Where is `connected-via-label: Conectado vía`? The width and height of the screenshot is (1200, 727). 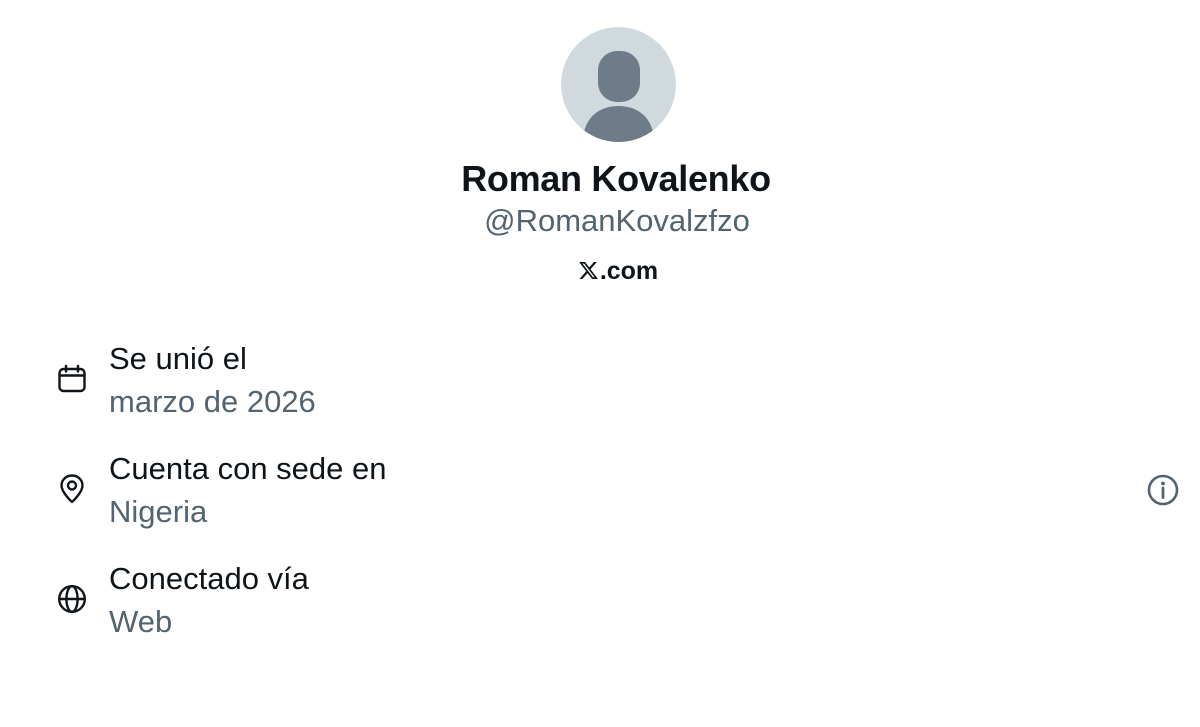 connected-via-label: Conectado vía is located at coordinates (209, 578).